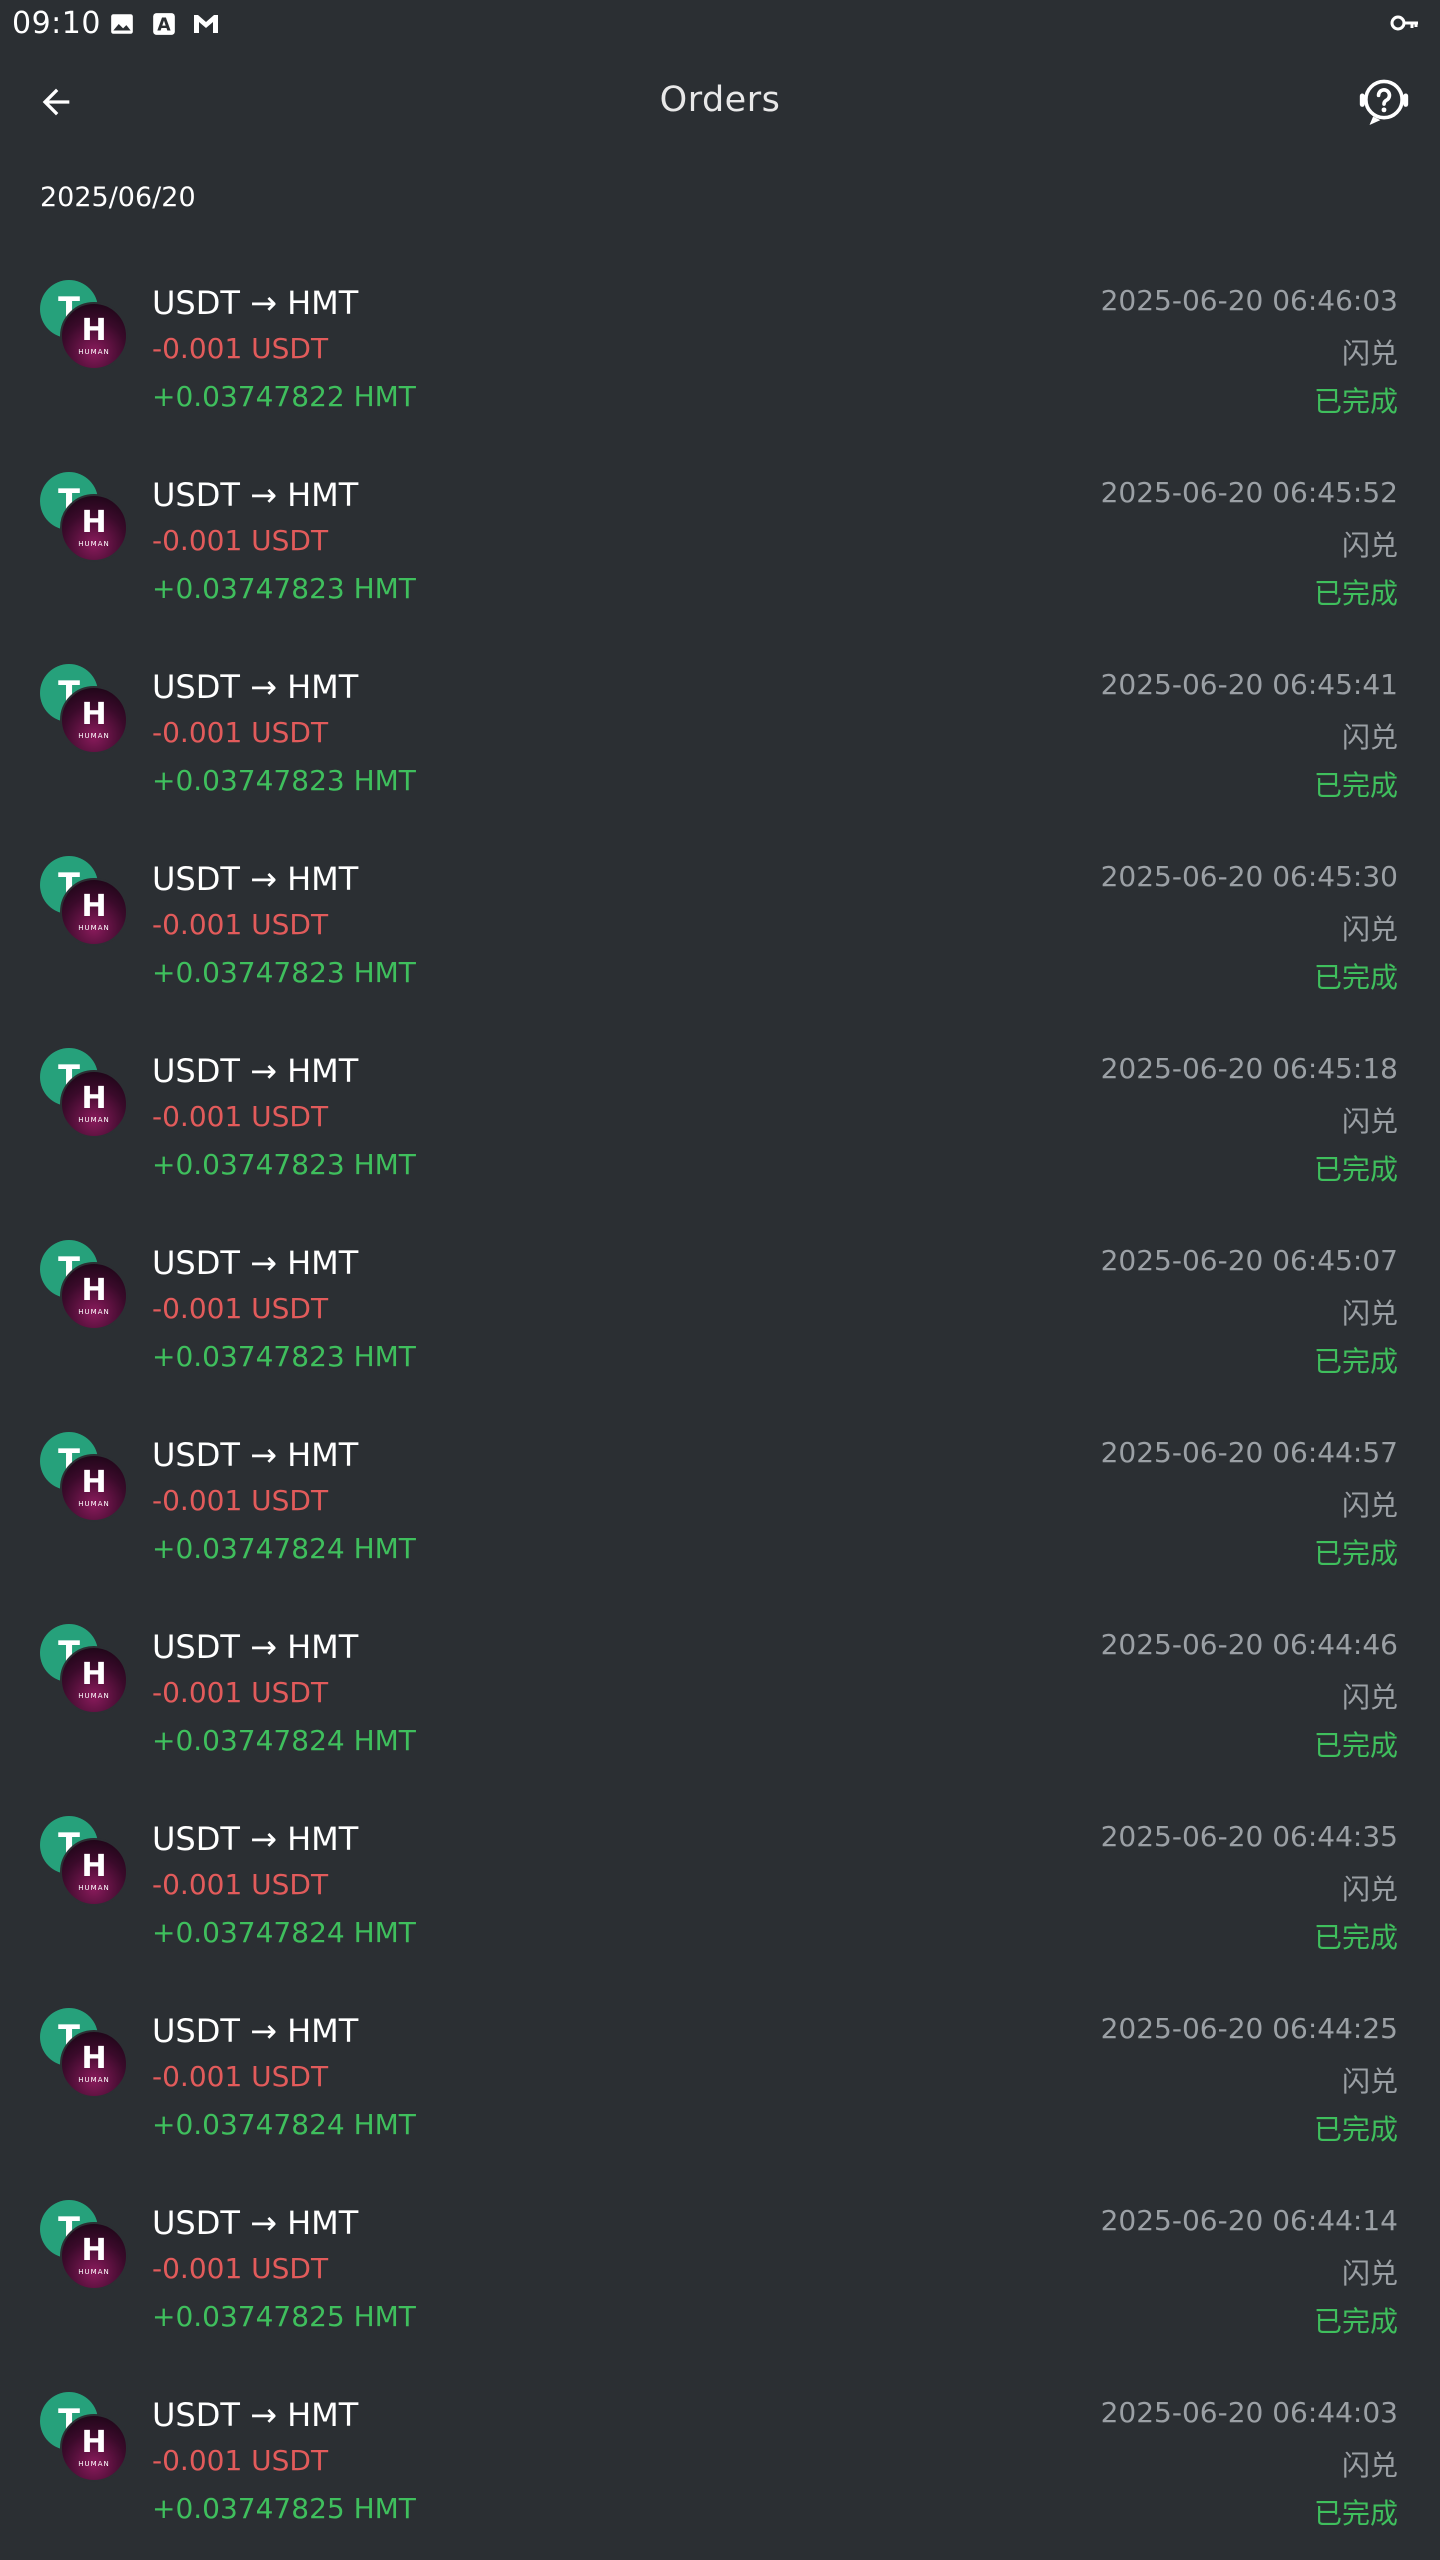 This screenshot has width=1440, height=2560. Describe the element at coordinates (284, 2508) in the screenshot. I see `order-credit-amount: +0.03747825 HMT` at that location.